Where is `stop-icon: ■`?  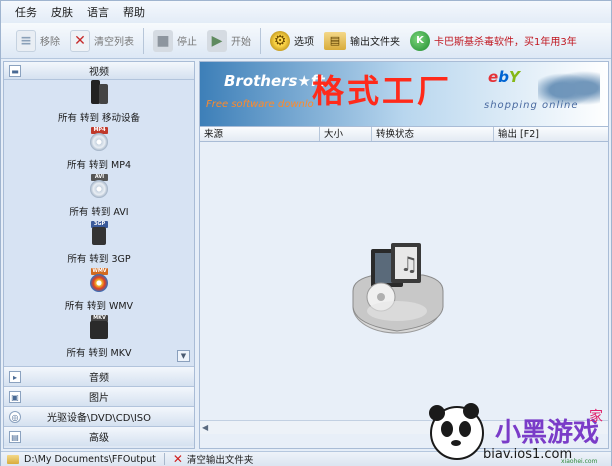 stop-icon: ■ is located at coordinates (163, 40).